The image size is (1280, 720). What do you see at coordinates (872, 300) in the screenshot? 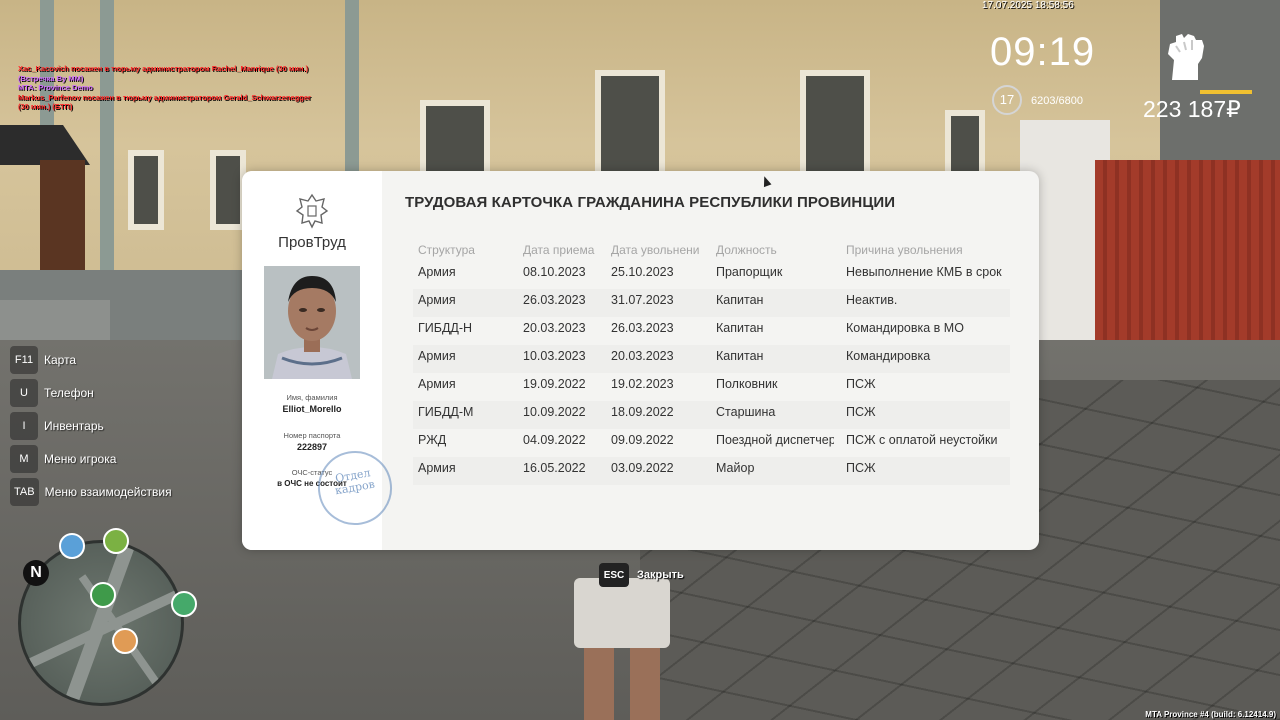
I see `cell-reason: Неактив.` at bounding box center [872, 300].